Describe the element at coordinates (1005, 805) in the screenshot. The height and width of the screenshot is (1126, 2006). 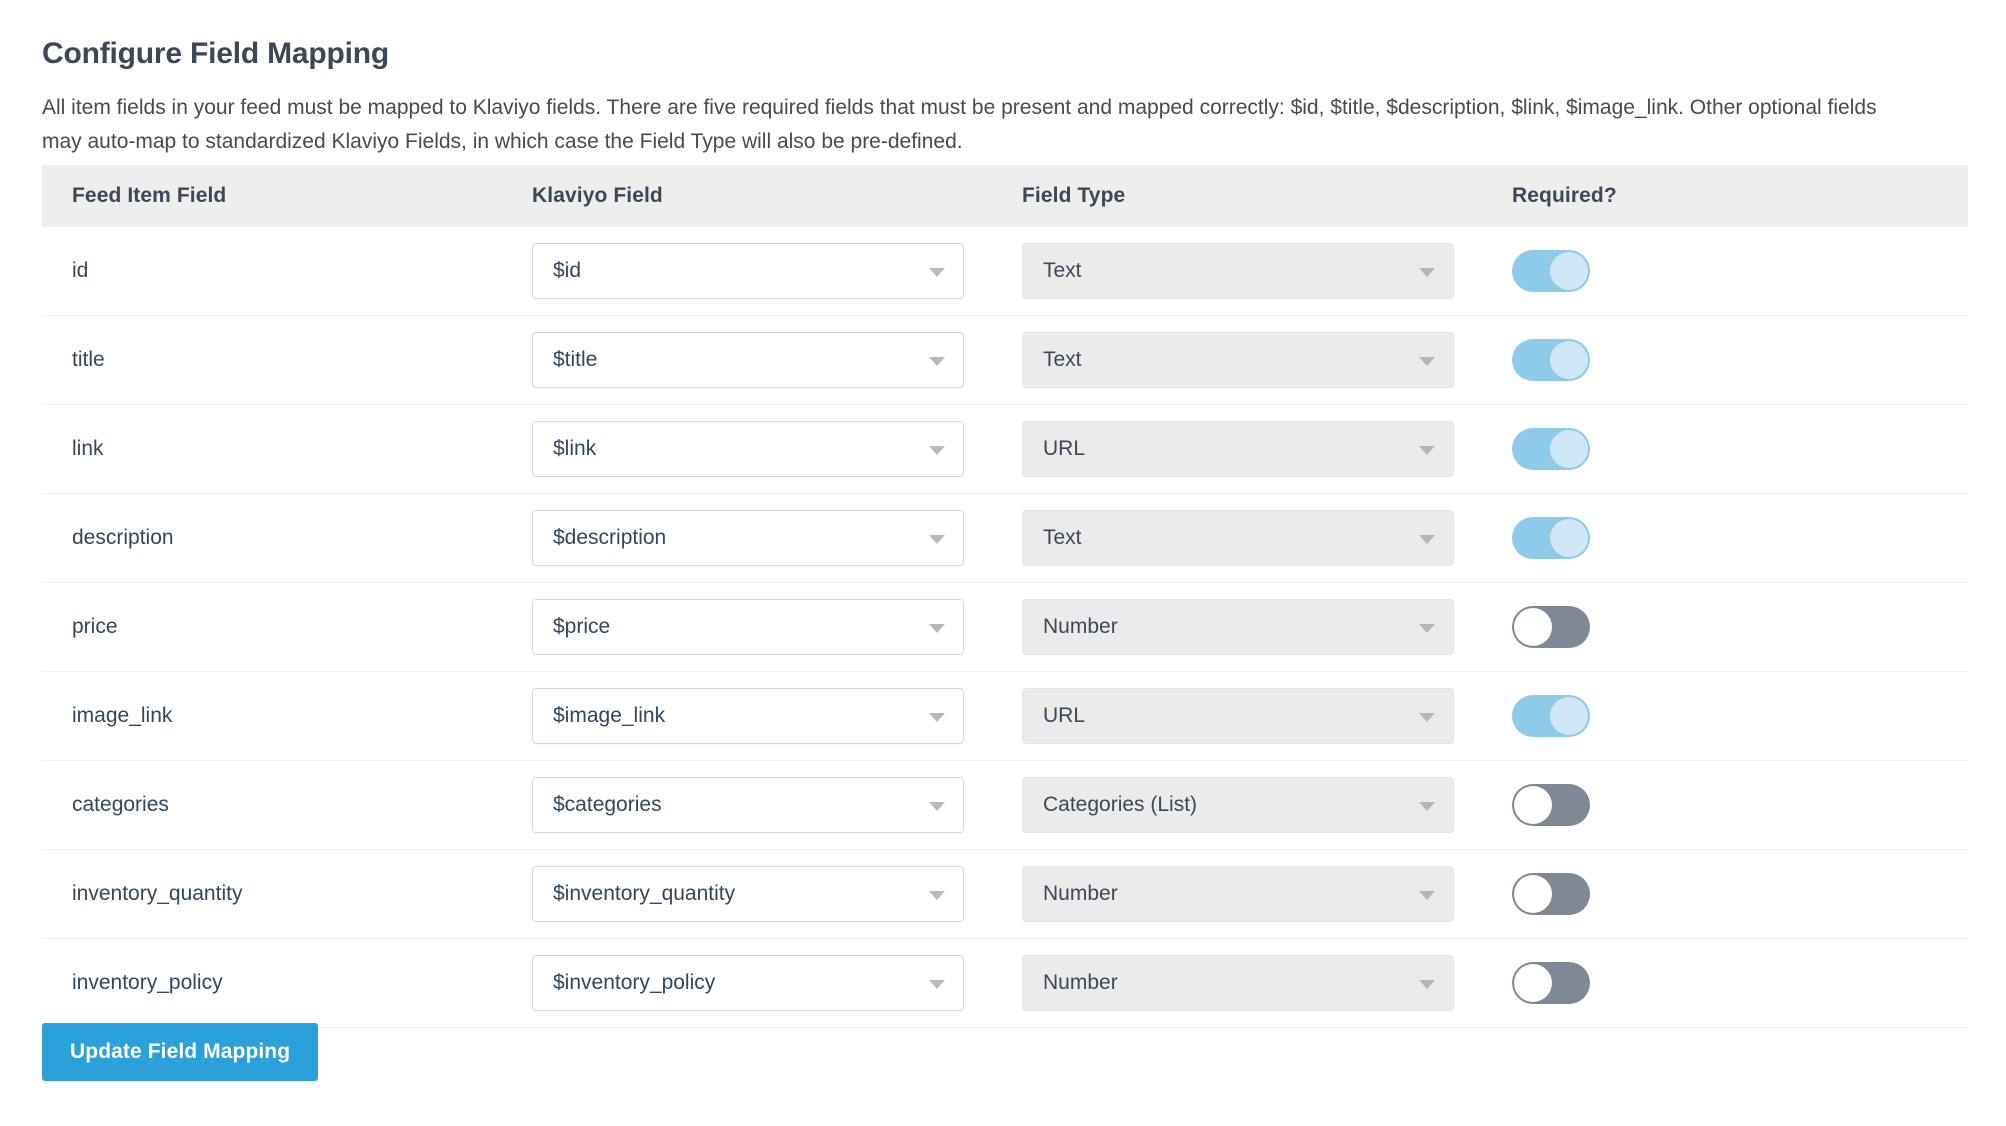
I see `table-row: categories $categories Categories (List)` at that location.